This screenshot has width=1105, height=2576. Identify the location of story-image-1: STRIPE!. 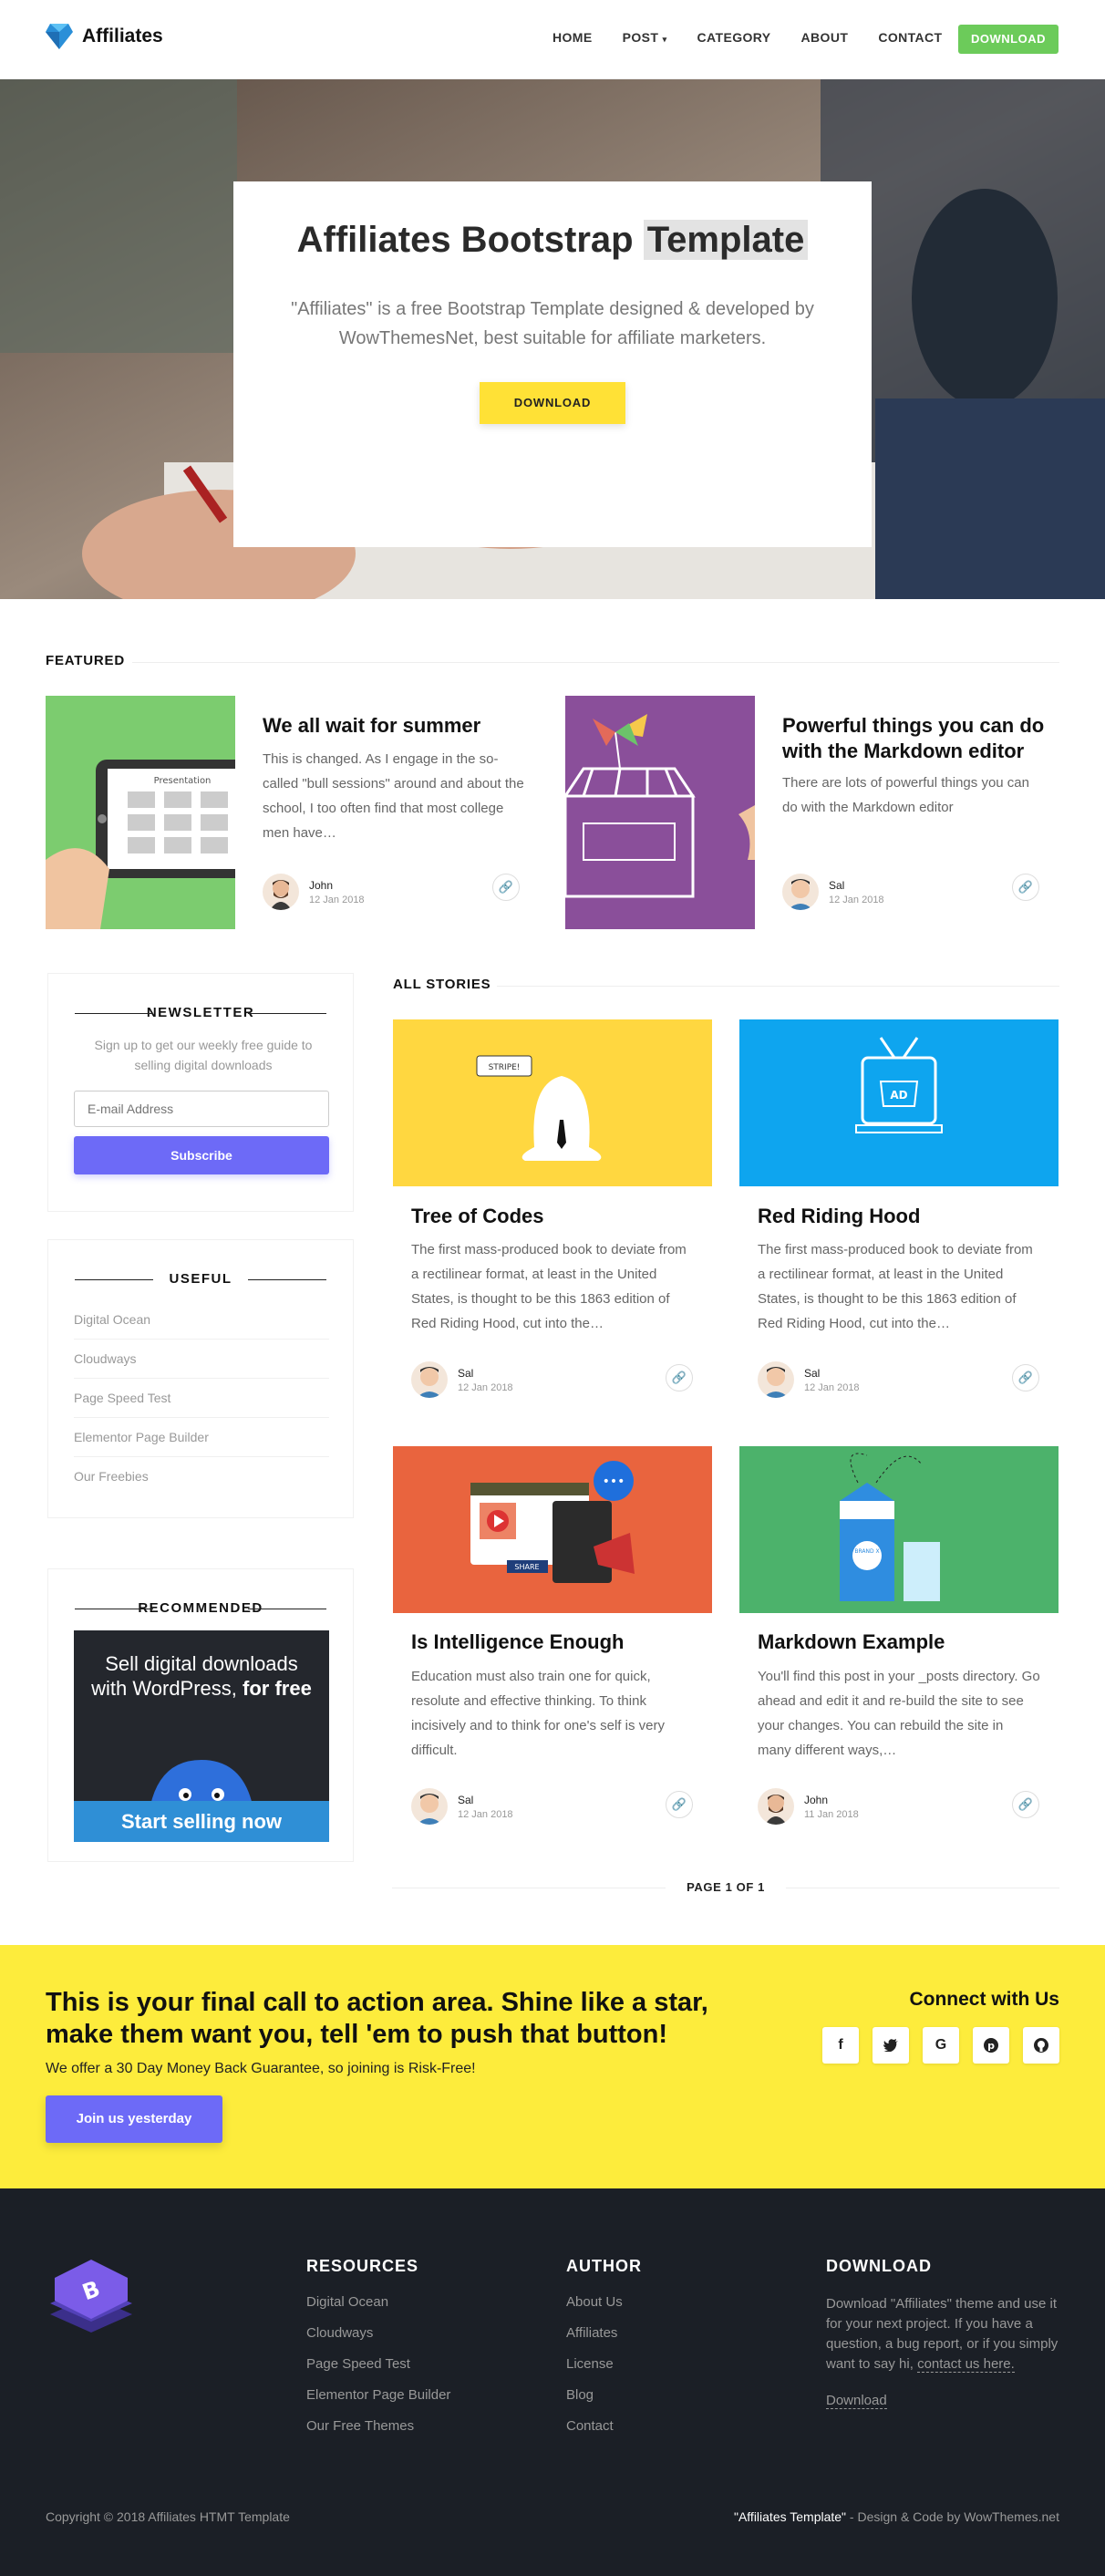
(552, 1102).